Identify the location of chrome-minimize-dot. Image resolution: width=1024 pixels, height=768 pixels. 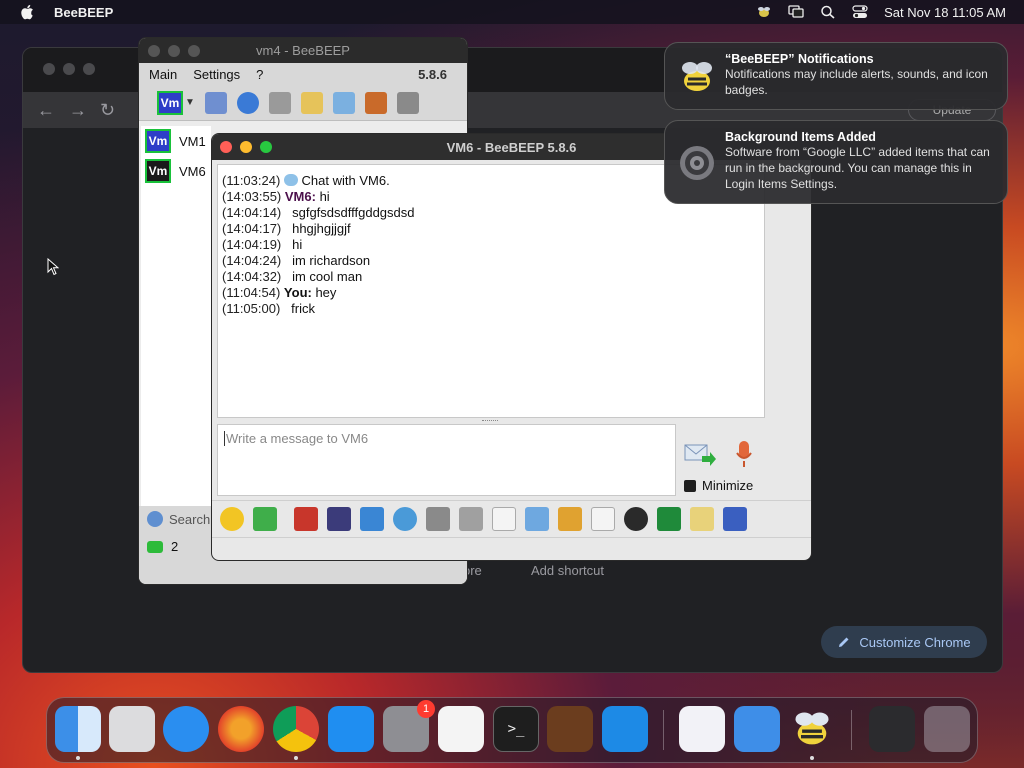
(69, 69).